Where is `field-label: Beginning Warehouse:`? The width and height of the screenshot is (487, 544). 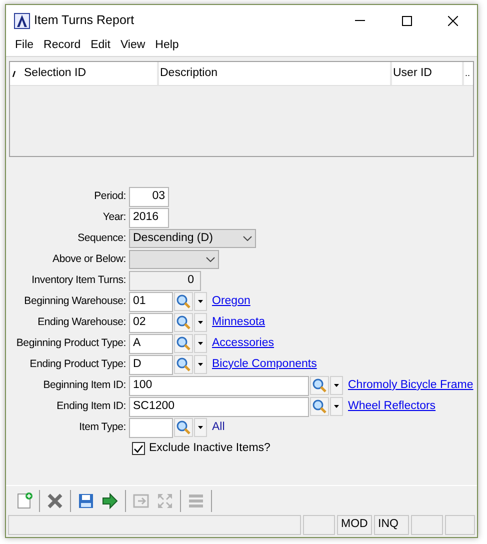
field-label: Beginning Warehouse: is located at coordinates (75, 301).